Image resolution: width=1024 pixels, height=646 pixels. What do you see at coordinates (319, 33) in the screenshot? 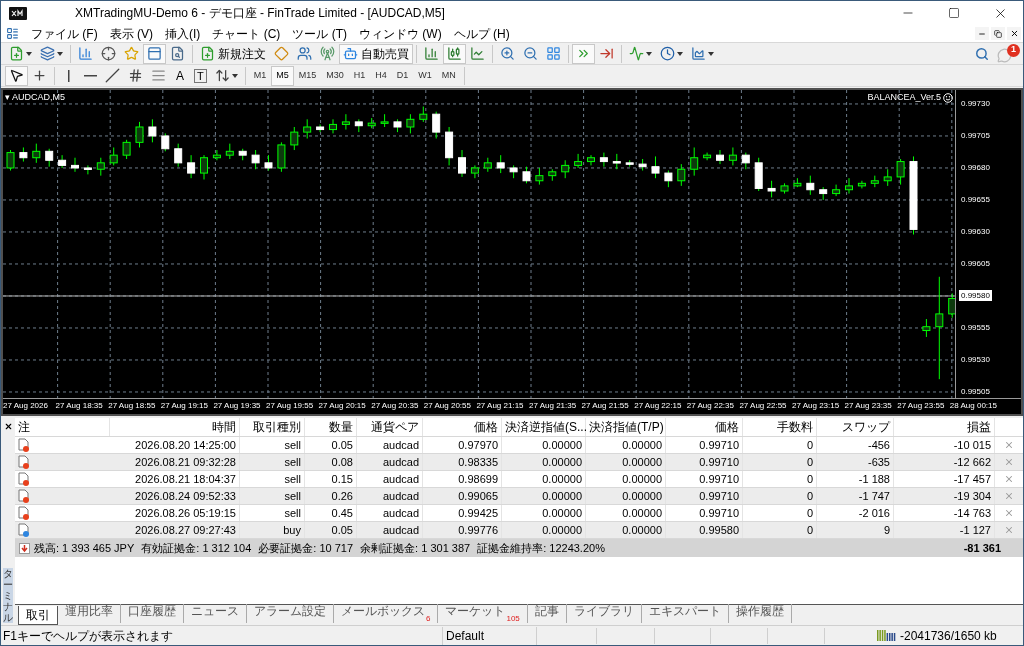
I see `menu-item: ツール (T)` at bounding box center [319, 33].